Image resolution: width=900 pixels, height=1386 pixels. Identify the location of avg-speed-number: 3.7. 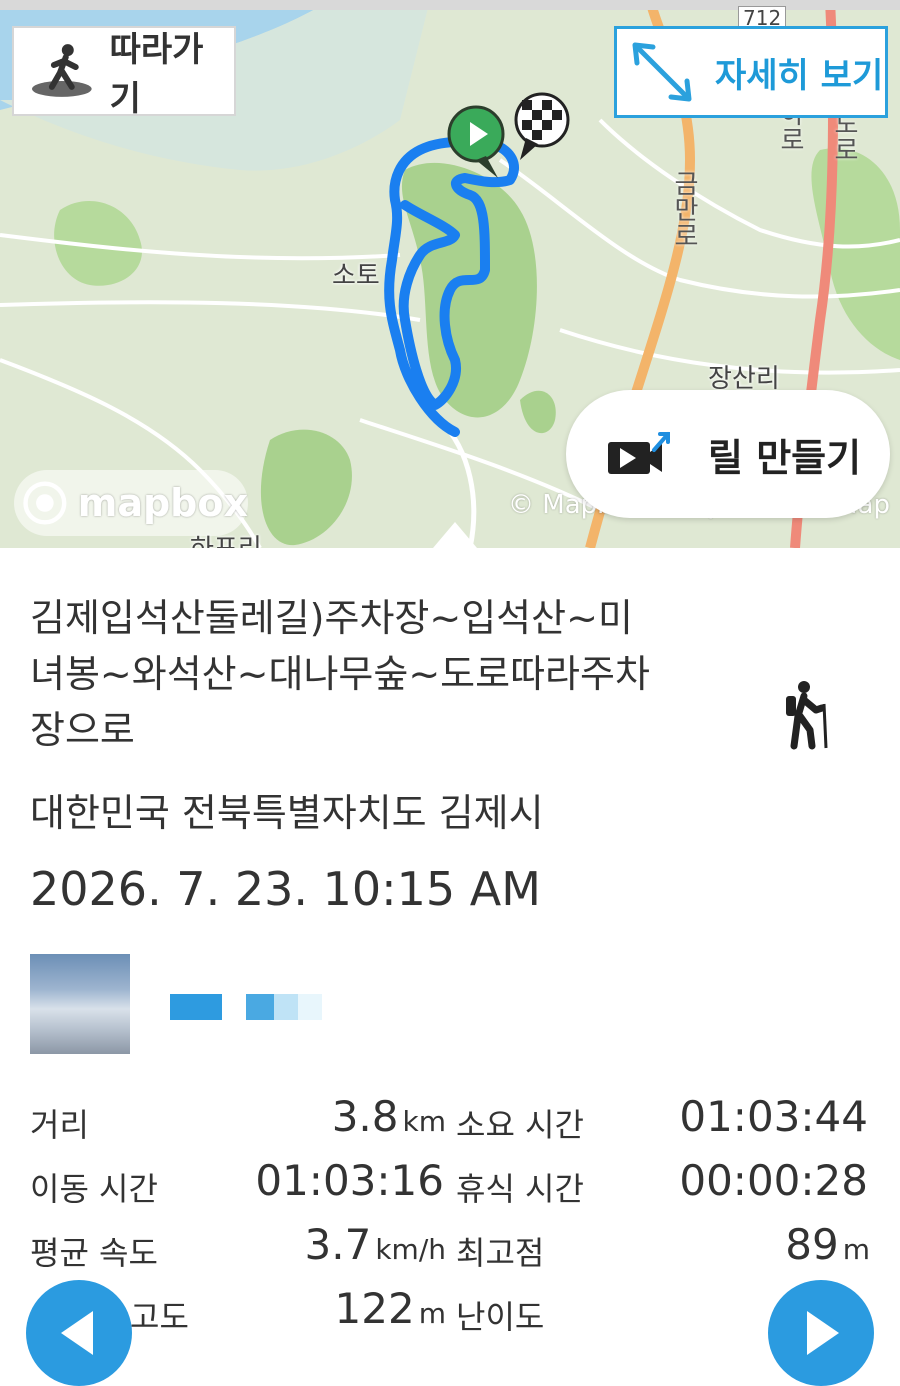
(338, 1244).